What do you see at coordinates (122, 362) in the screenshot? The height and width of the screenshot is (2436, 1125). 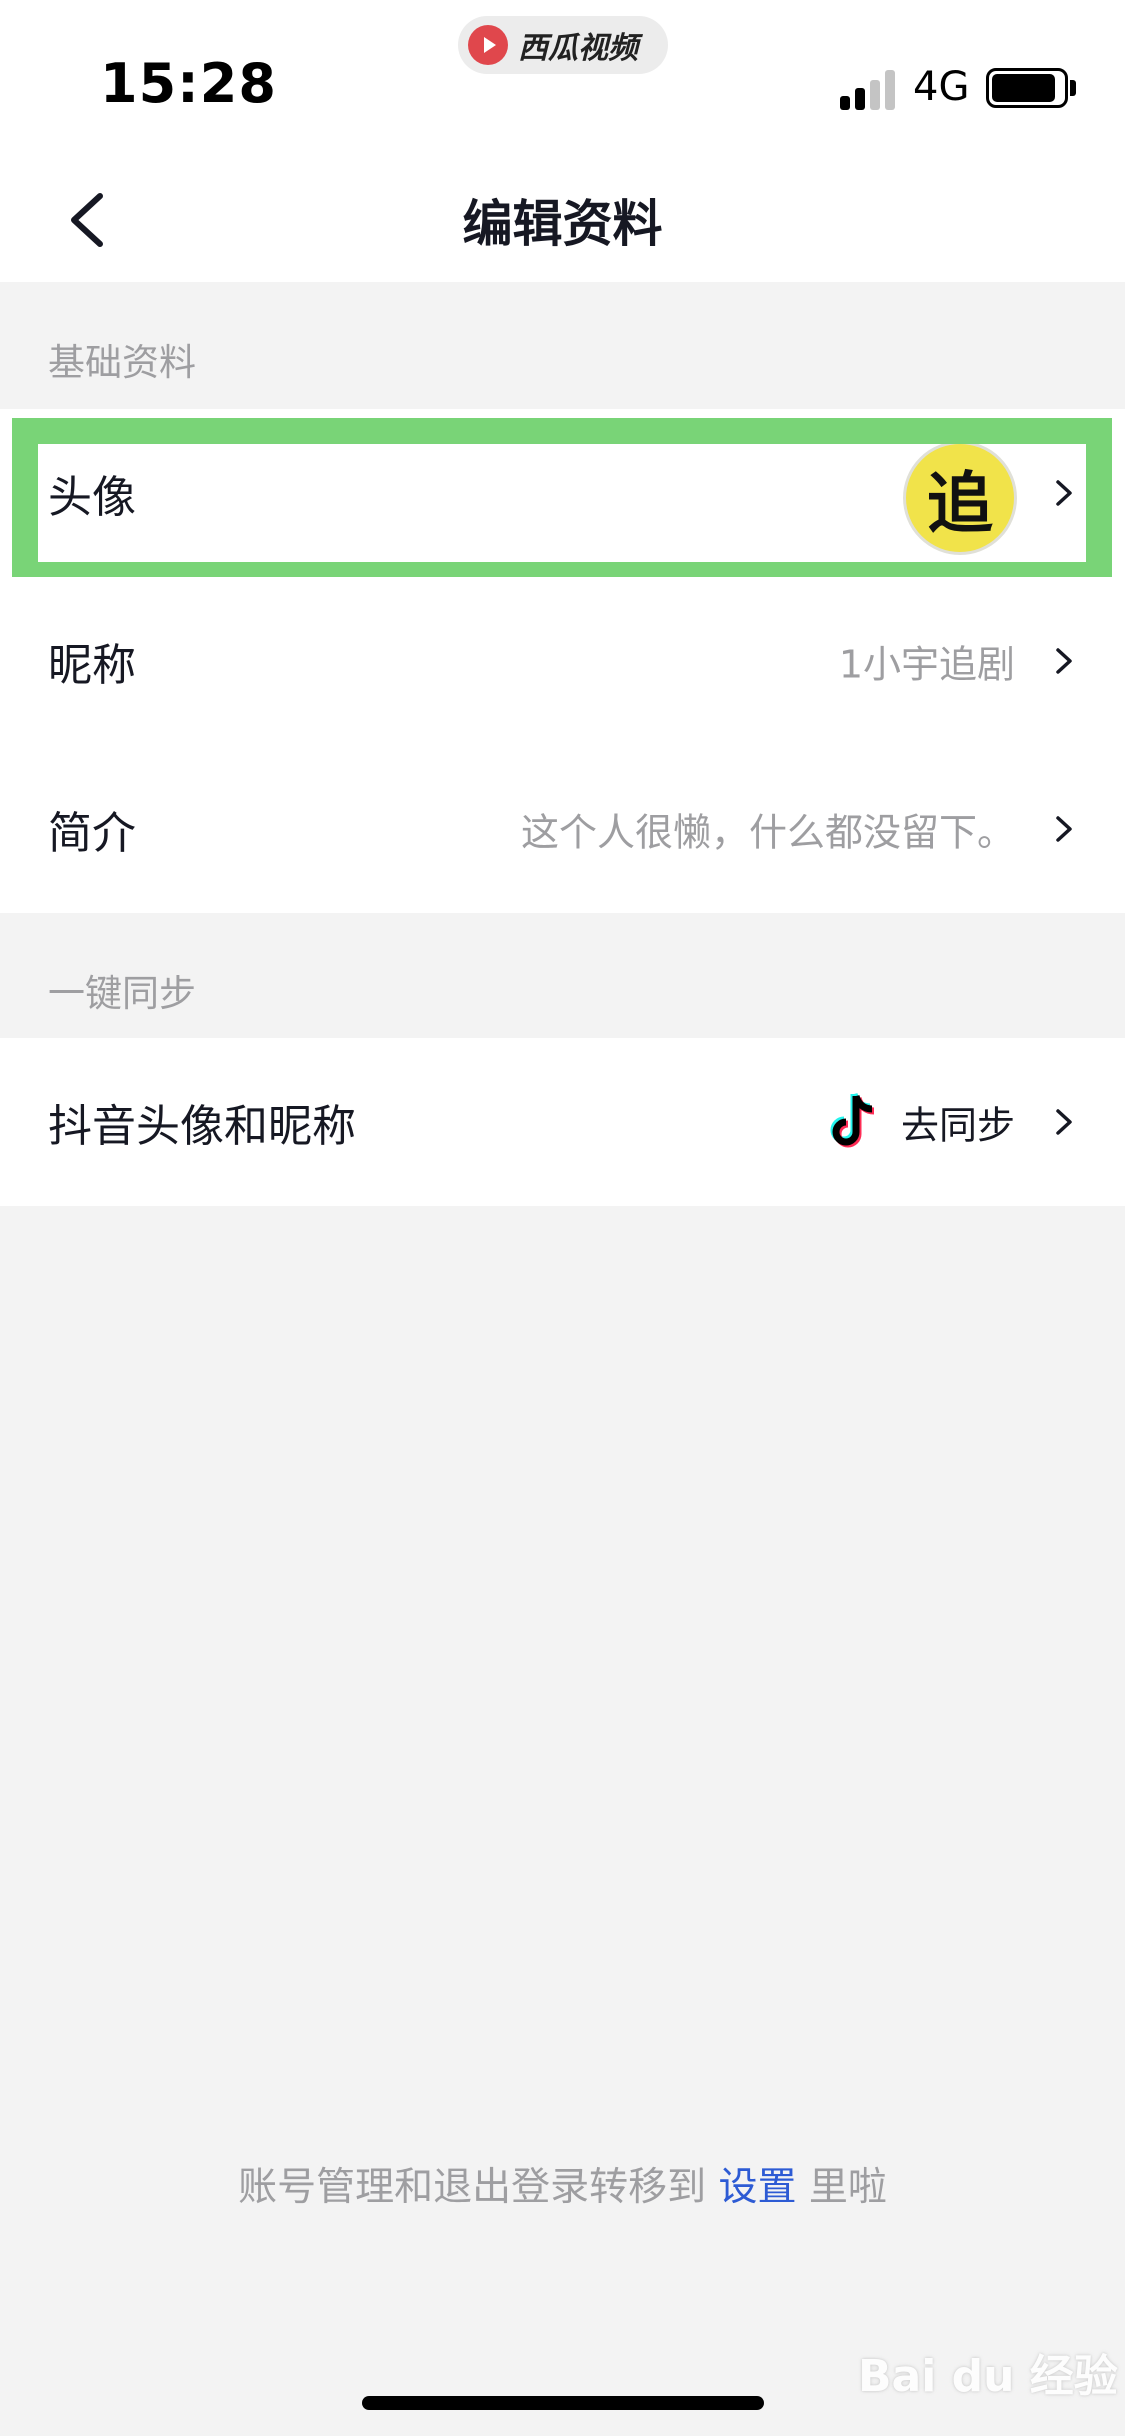 I see `section-label: 基础资料` at bounding box center [122, 362].